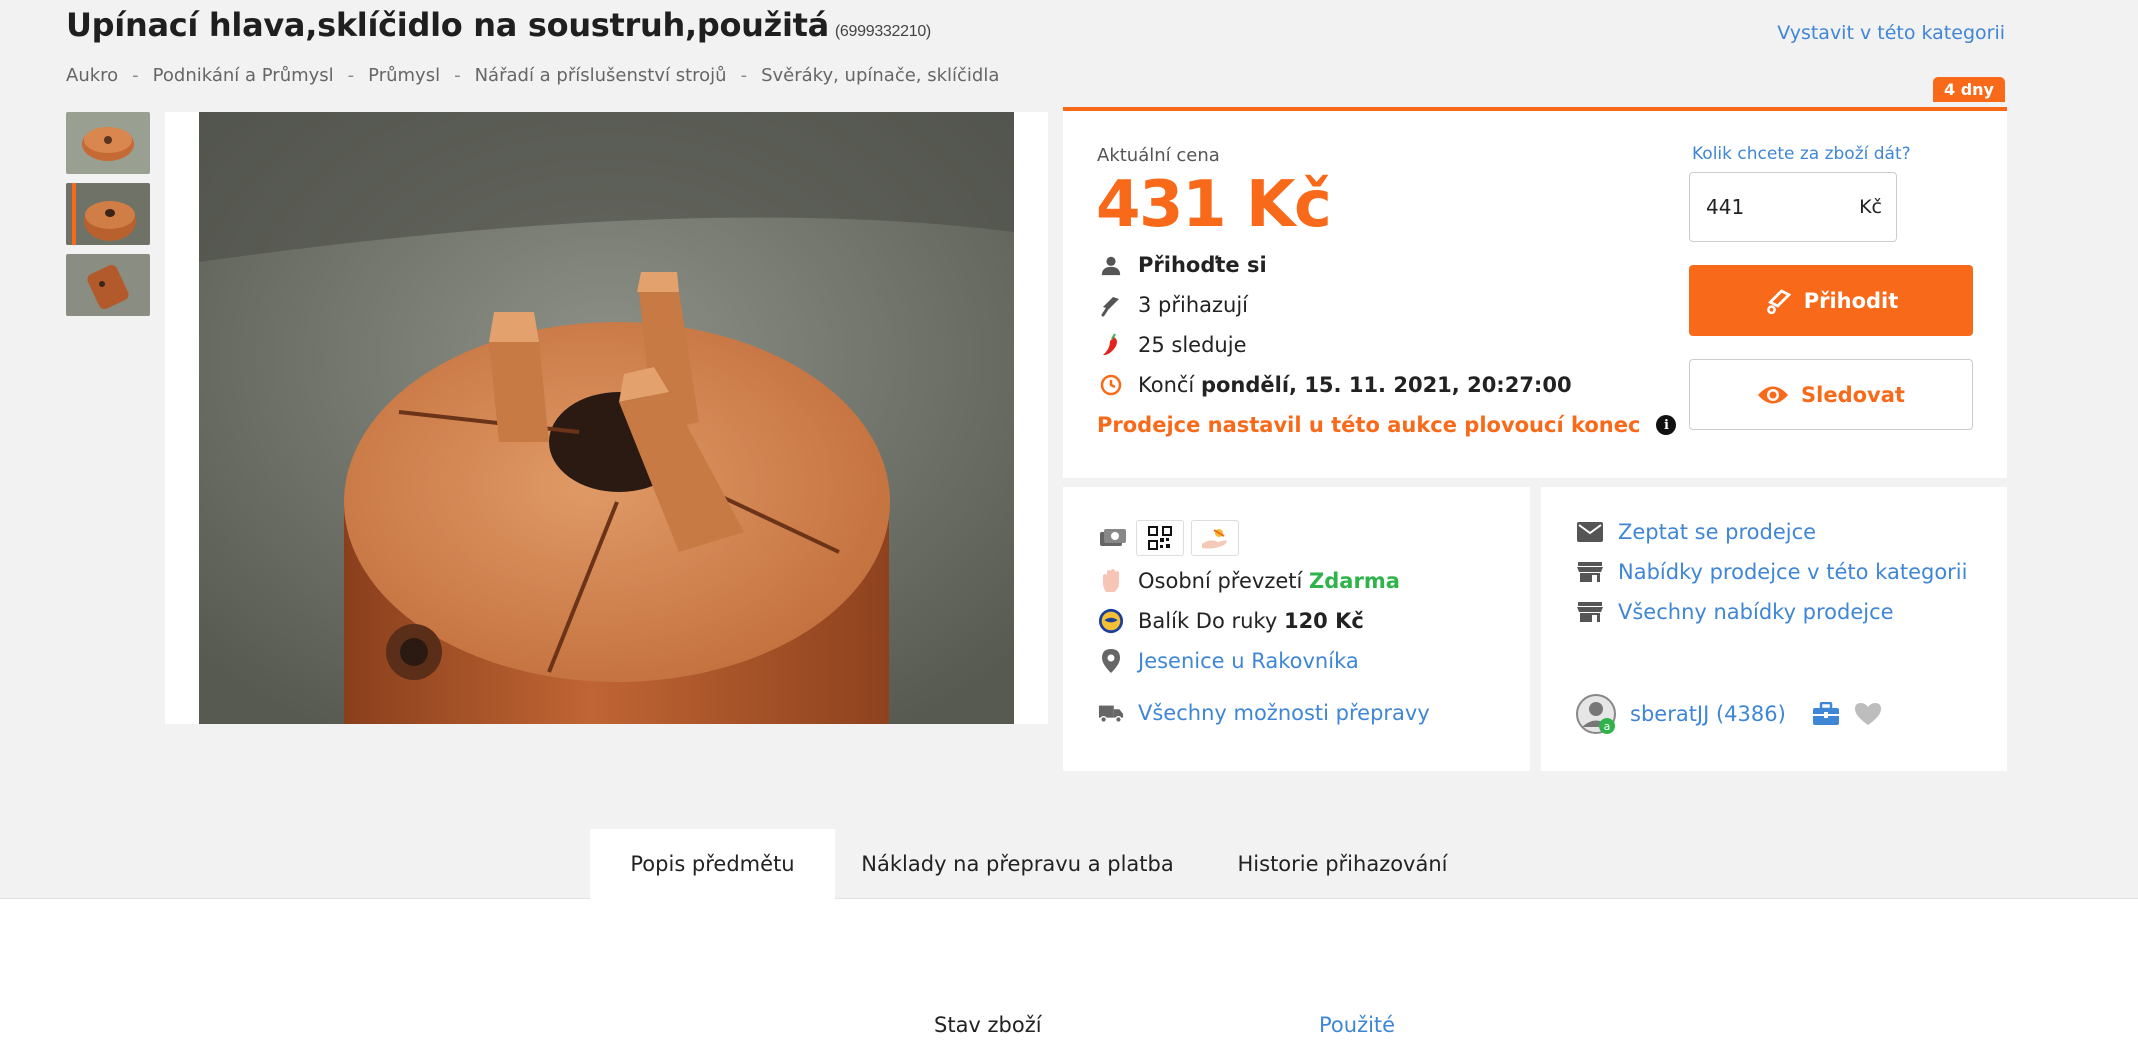  I want to click on all-shipping-row: Všechny možnosti přepravy, so click(1264, 713).